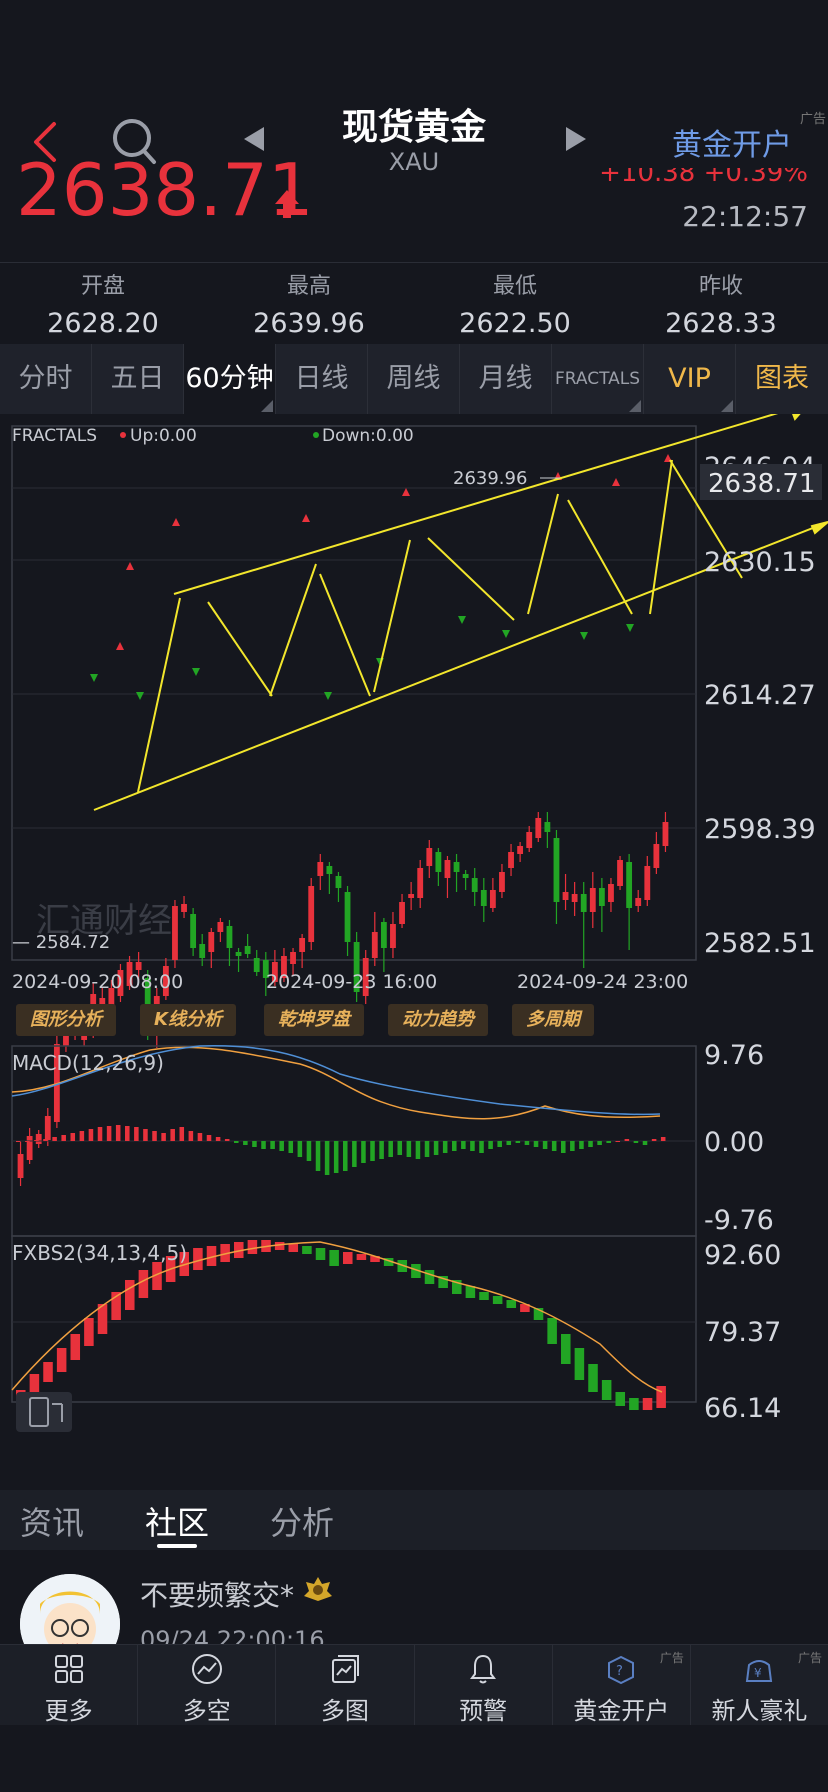  I want to click on macd-label: MACD(12,26,9), so click(88, 1063).